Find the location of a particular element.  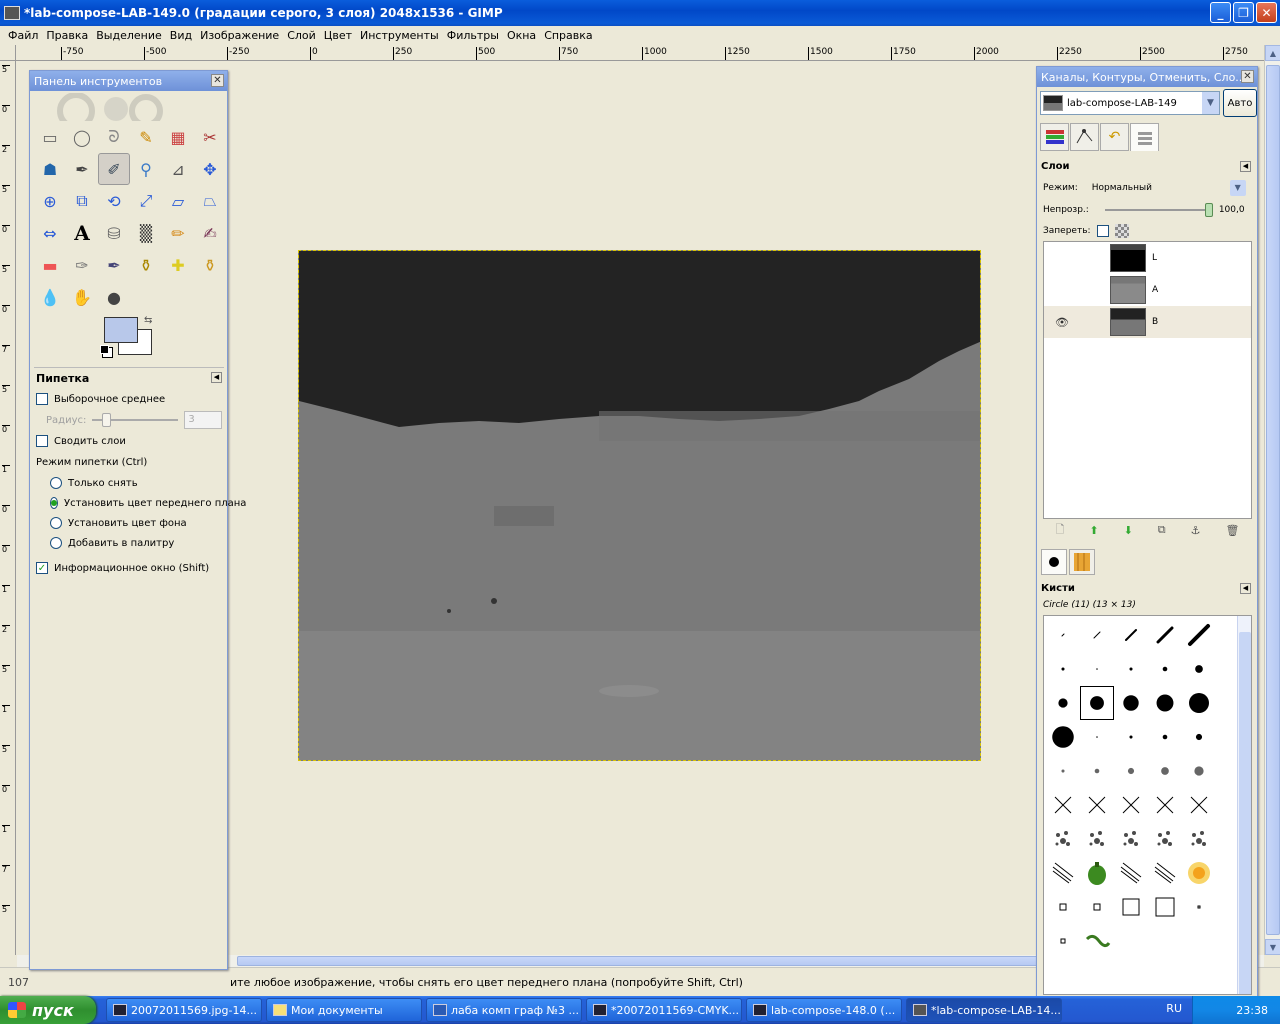

tab-patterns is located at coordinates (1082, 562).